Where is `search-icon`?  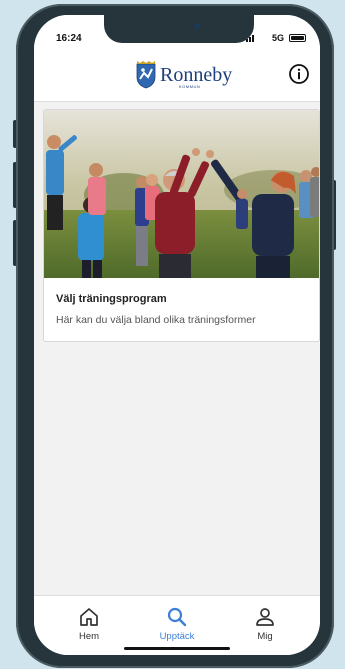
search-icon is located at coordinates (177, 617).